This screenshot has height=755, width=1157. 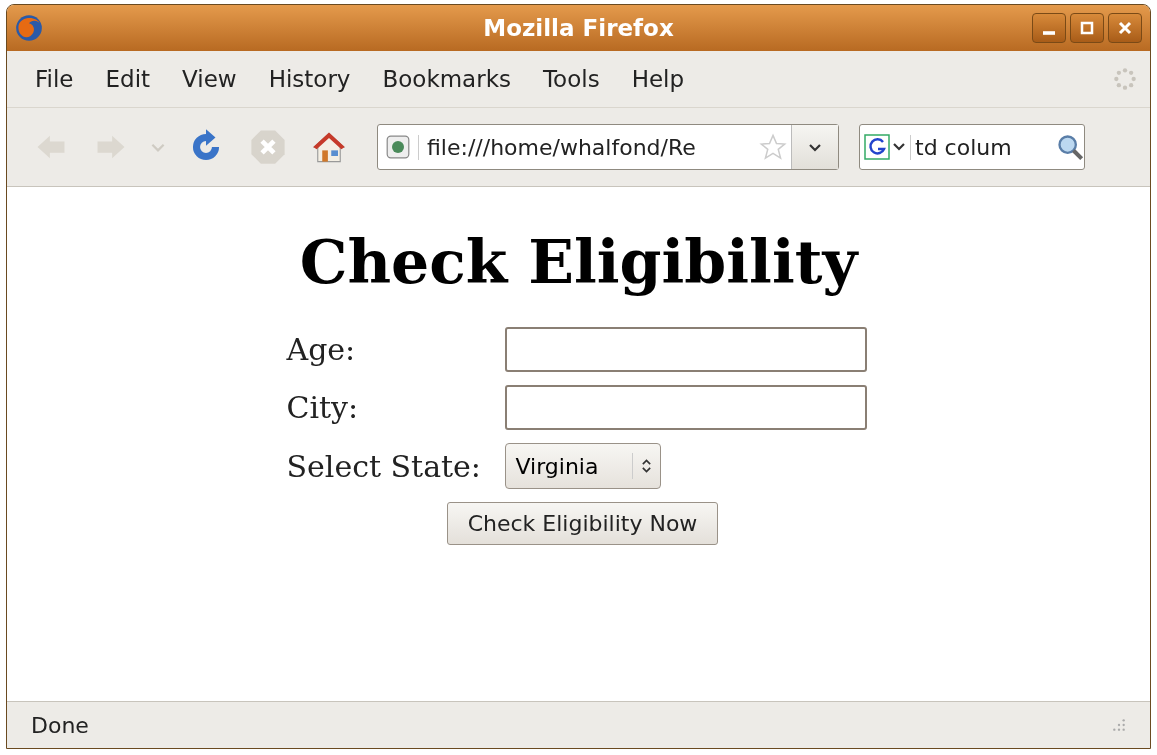 I want to click on menu-item: Edit, so click(x=128, y=79).